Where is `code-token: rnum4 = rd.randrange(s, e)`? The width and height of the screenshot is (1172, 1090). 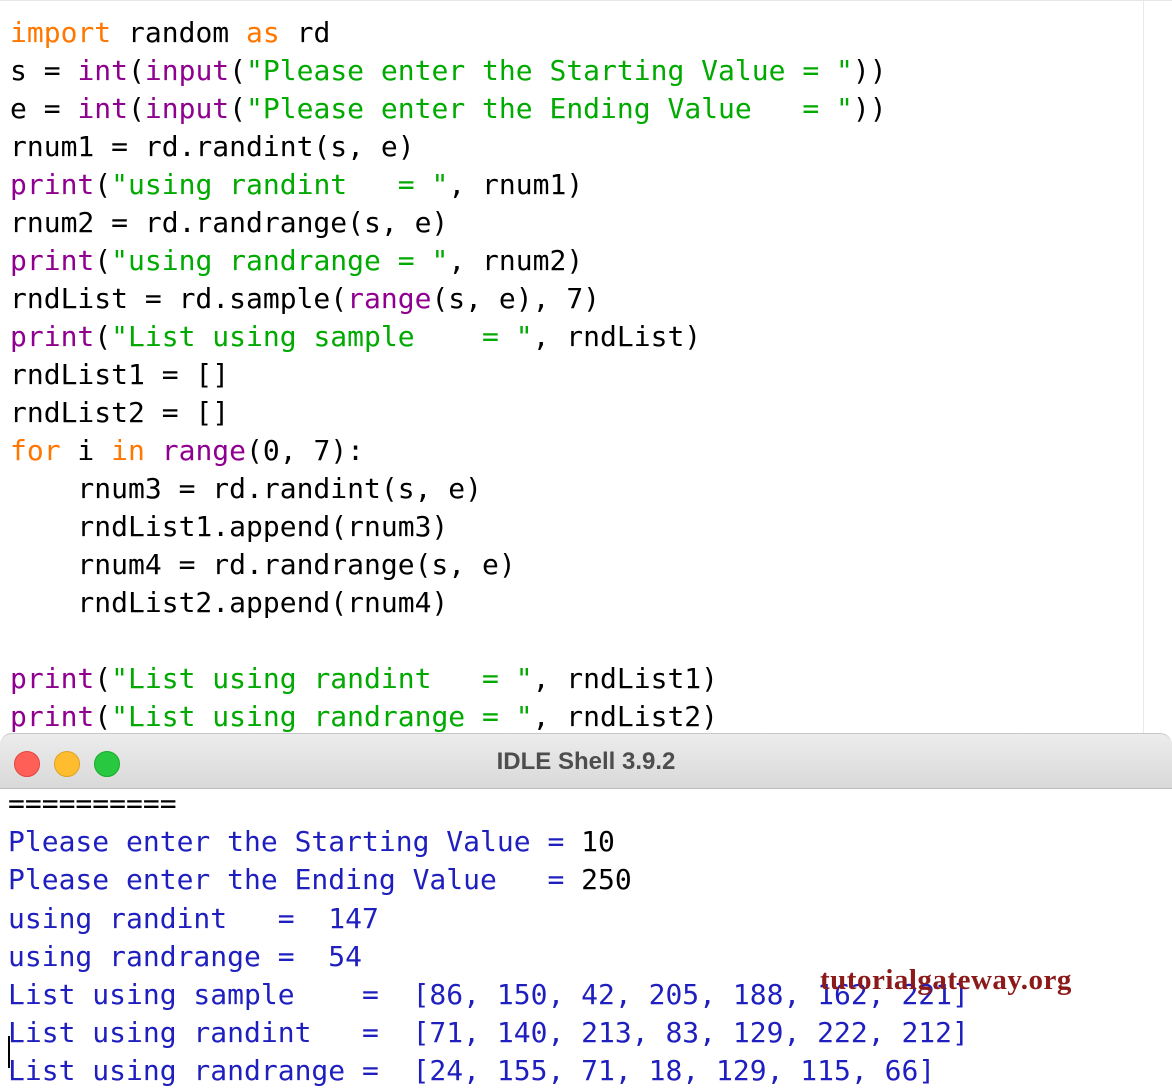 code-token: rnum4 = rd.randrange(s, e) is located at coordinates (263, 564).